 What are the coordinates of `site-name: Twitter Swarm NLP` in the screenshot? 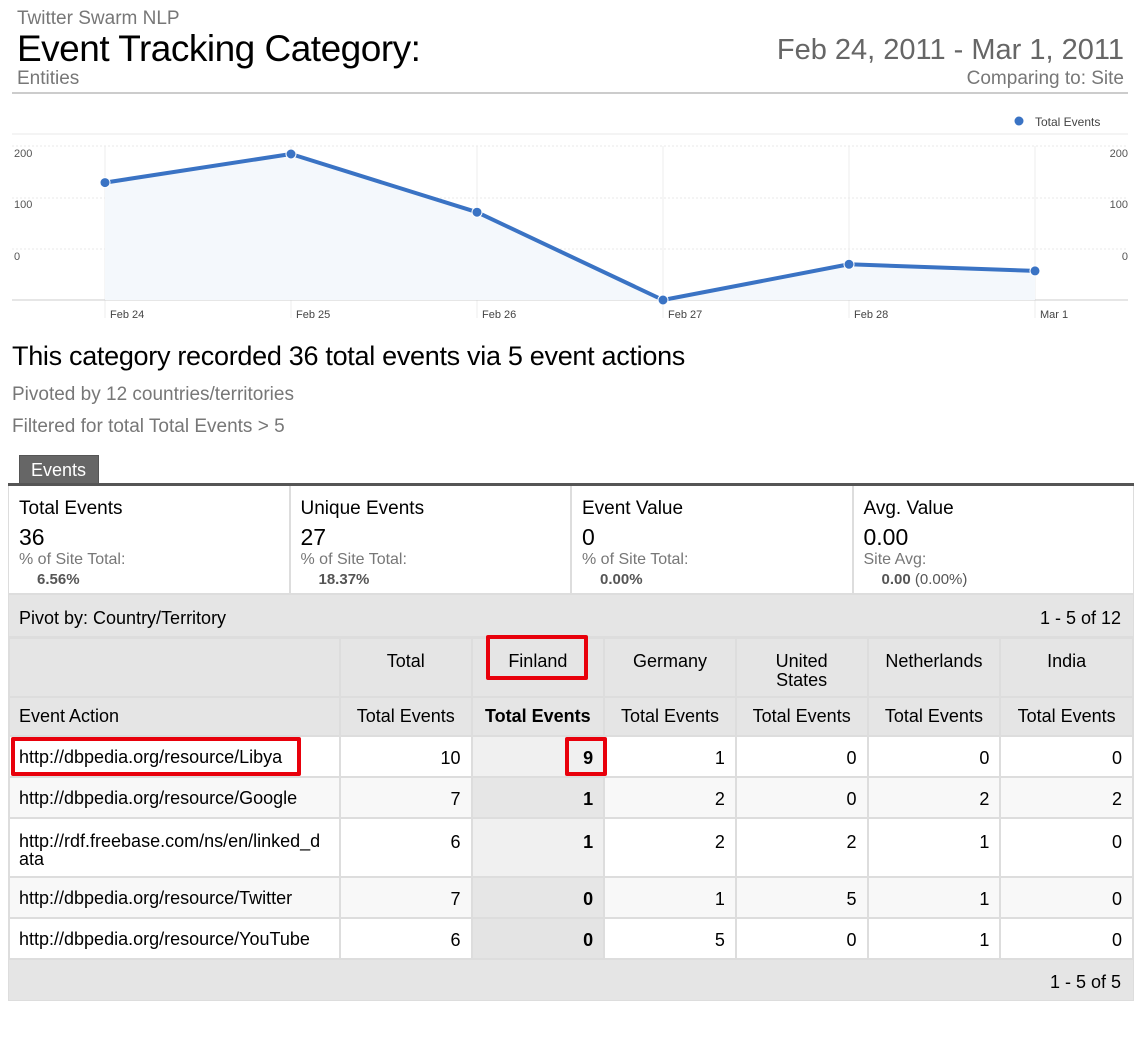 It's located at (98, 18).